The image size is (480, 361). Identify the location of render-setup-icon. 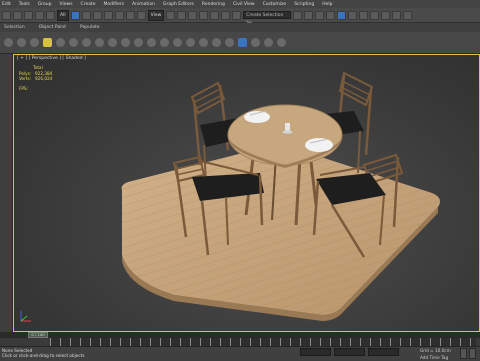
(375, 15).